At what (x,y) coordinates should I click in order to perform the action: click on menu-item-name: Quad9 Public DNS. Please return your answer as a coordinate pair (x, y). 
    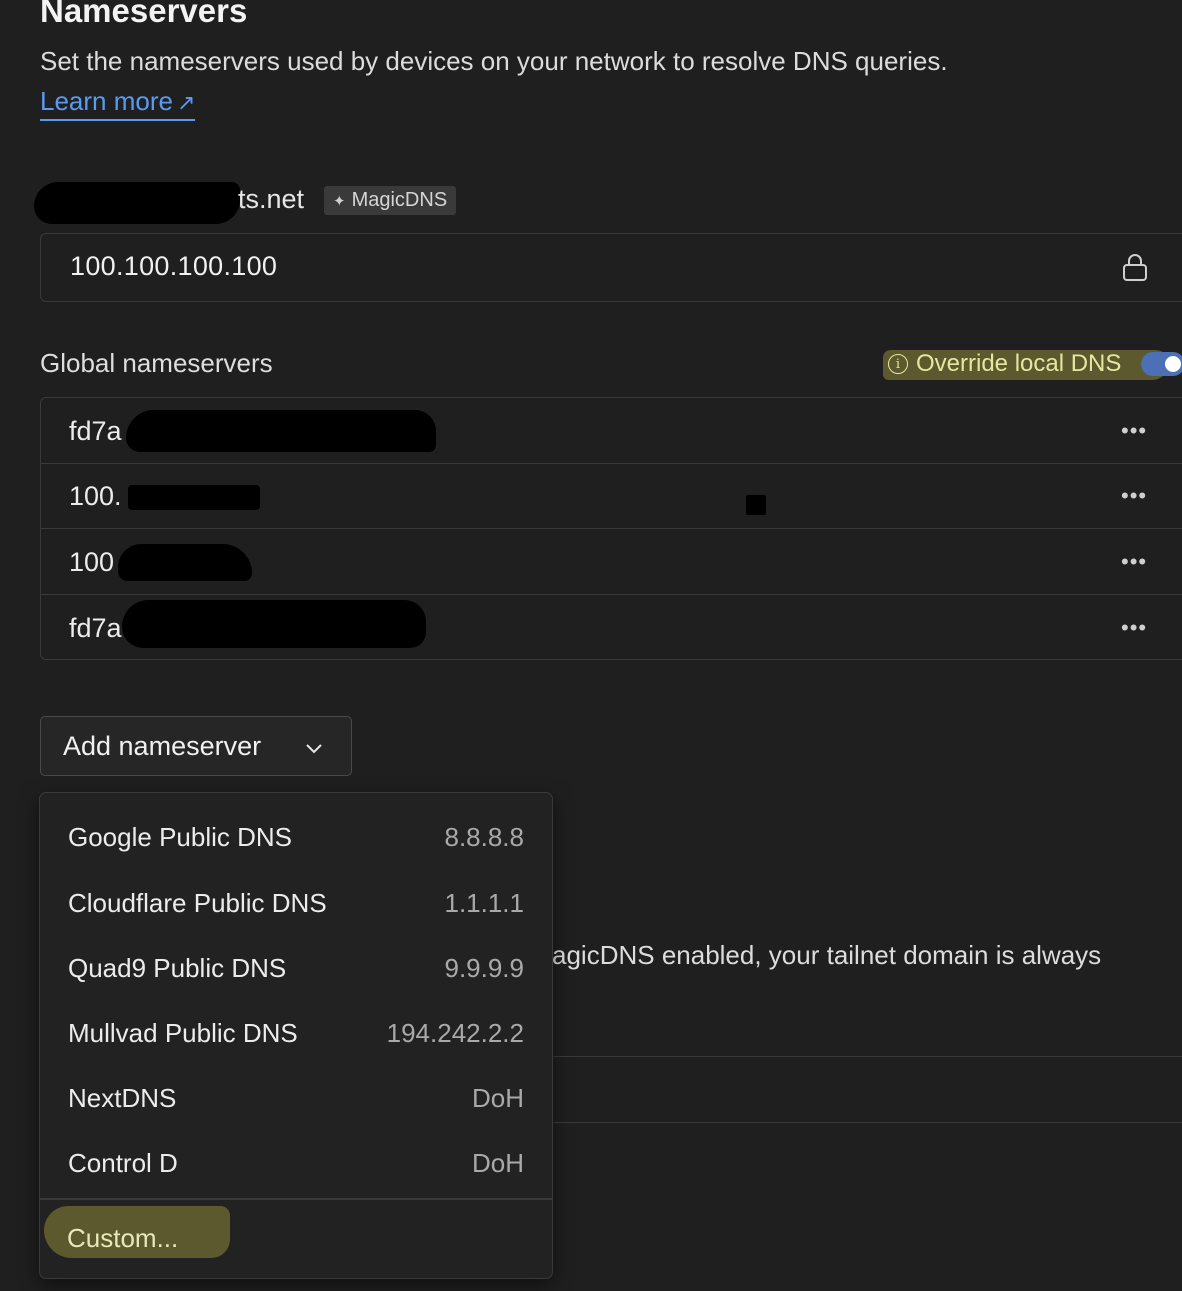
    Looking at the image, I should click on (177, 968).